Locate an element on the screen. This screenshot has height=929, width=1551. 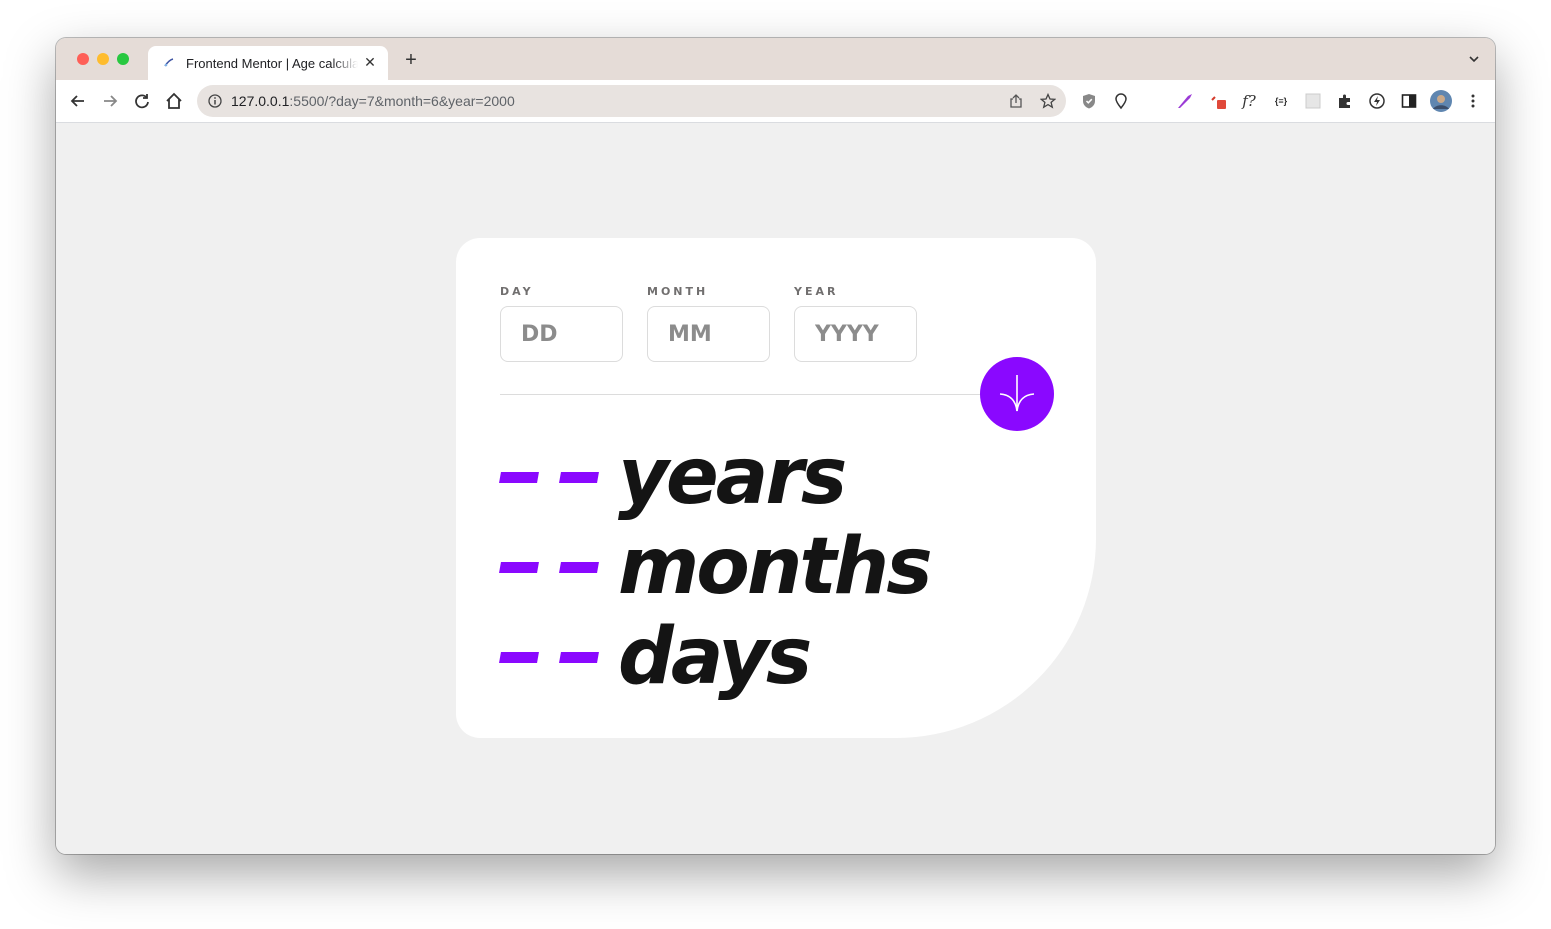
tab-bar: Frontend Mentor | Age calculator app ✕ + is located at coordinates (775, 59).